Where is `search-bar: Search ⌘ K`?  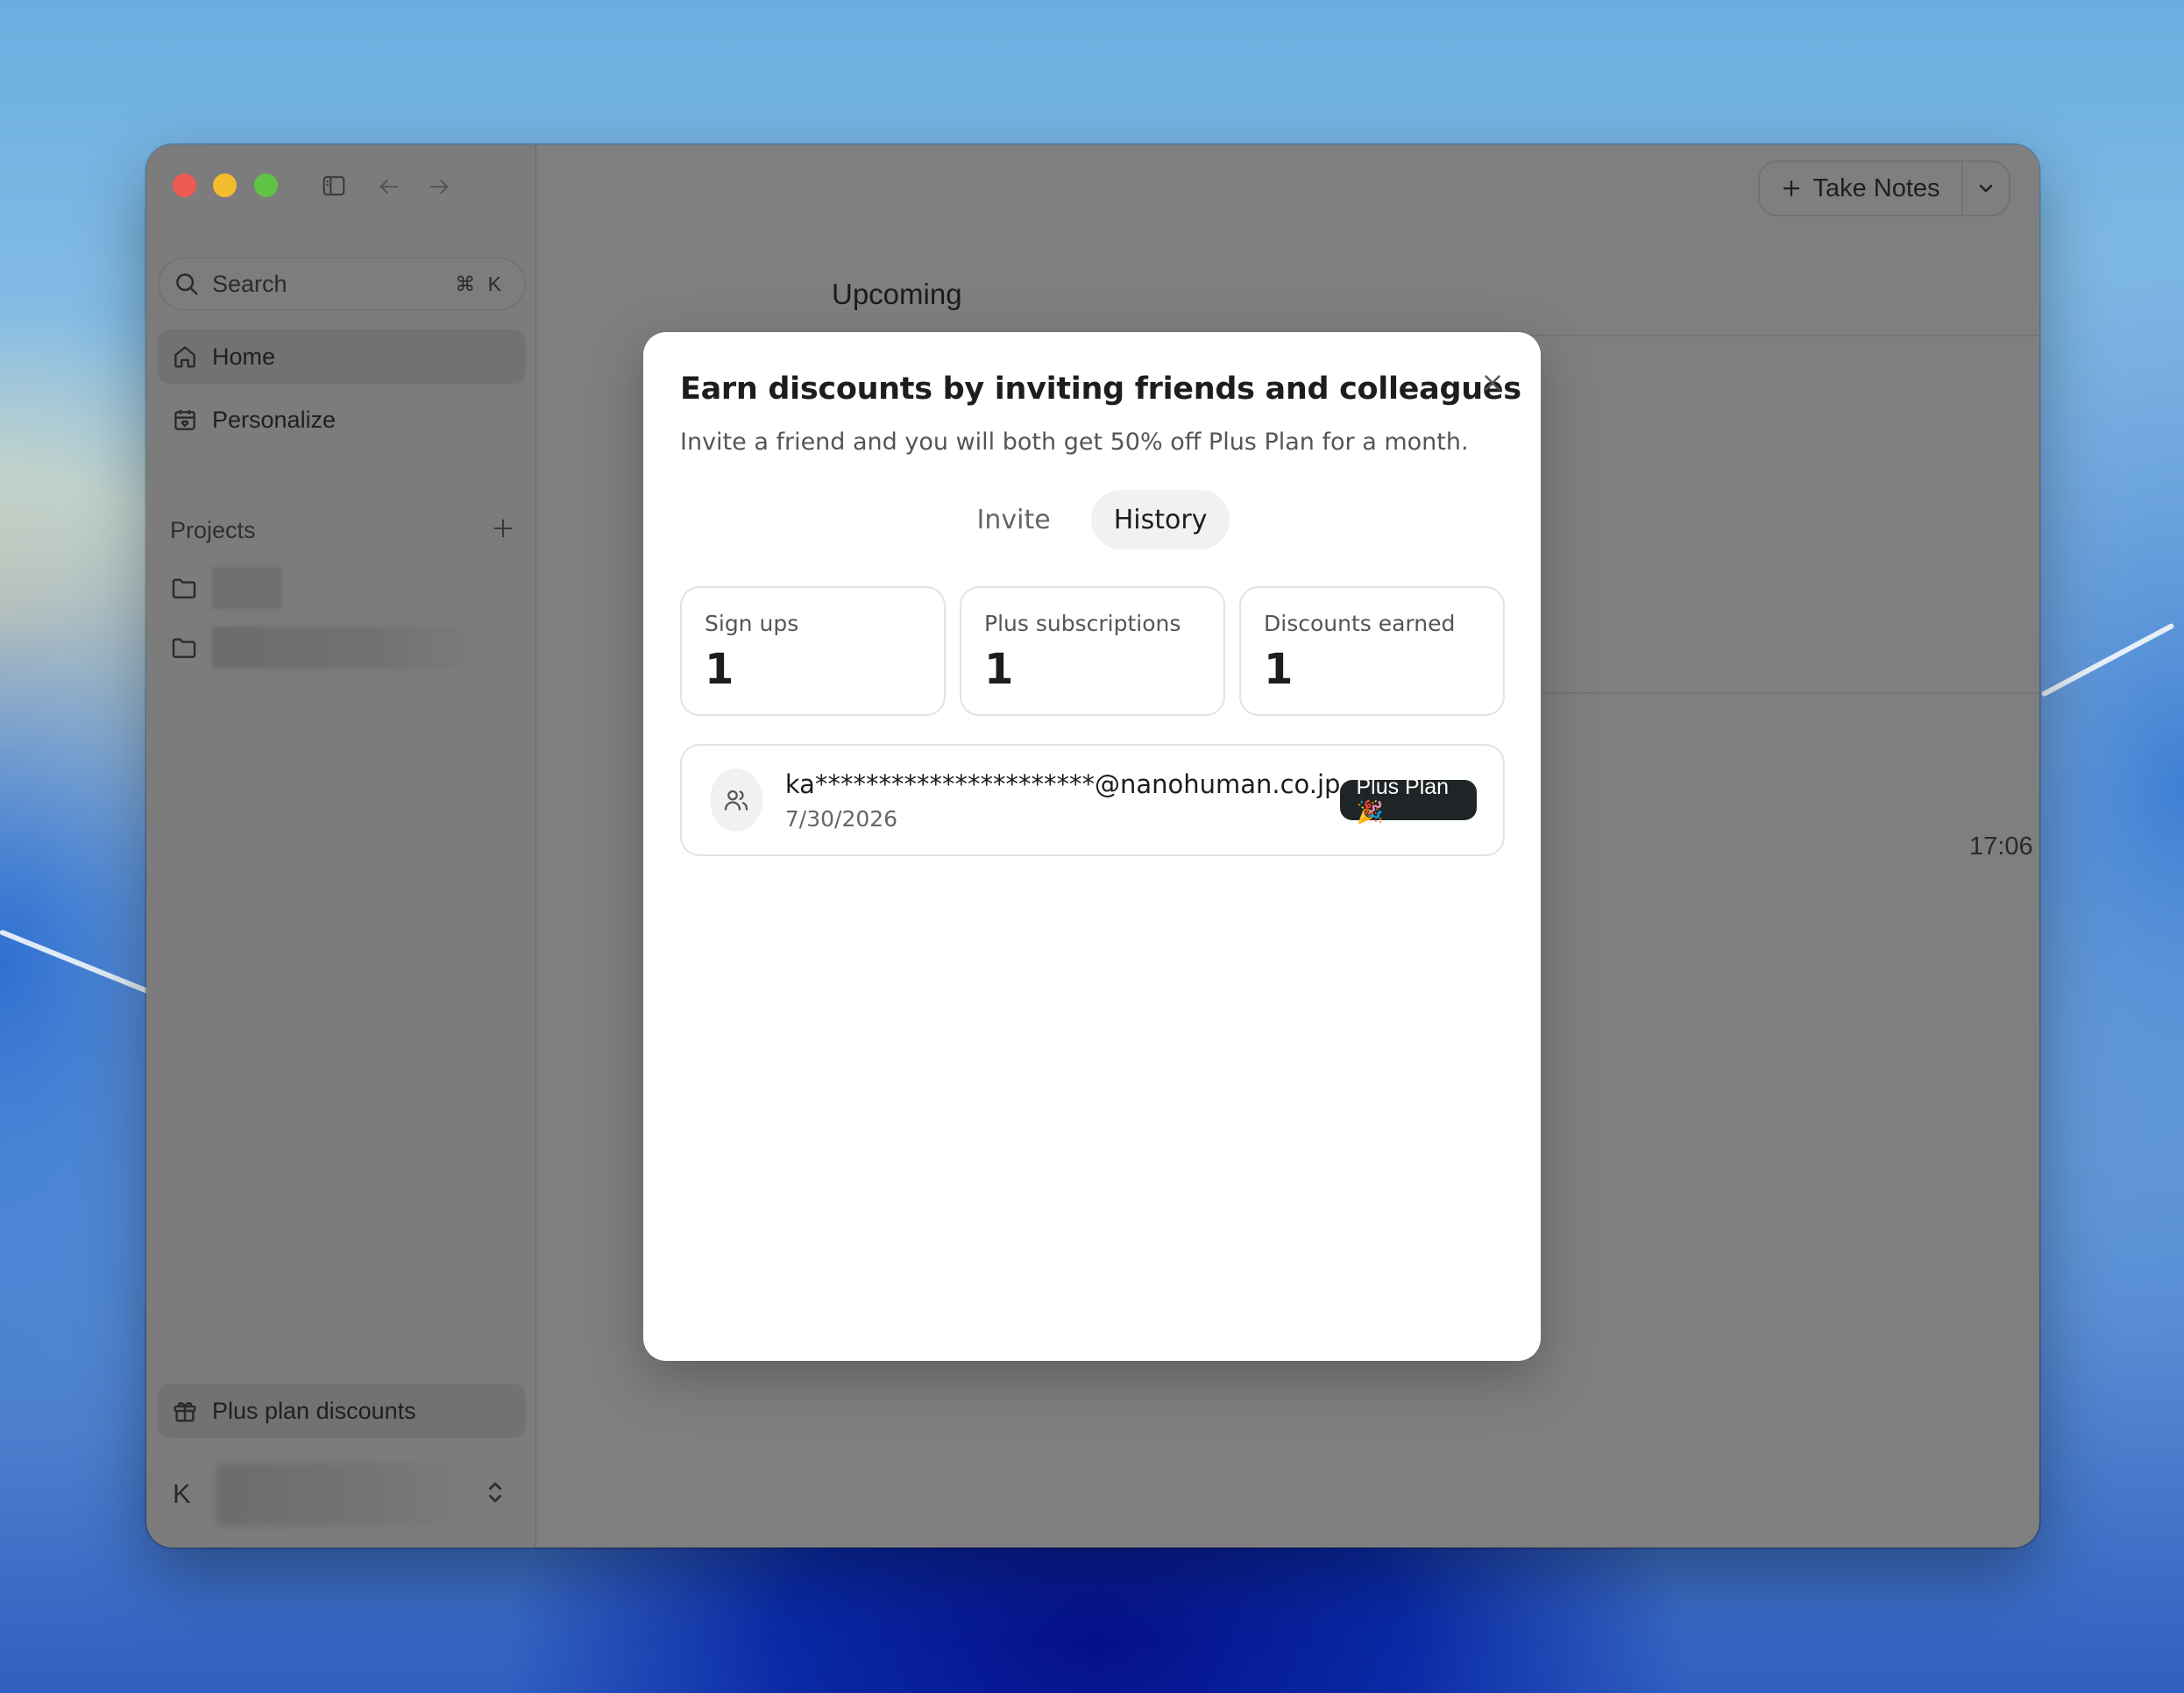 search-bar: Search ⌘ K is located at coordinates (342, 284).